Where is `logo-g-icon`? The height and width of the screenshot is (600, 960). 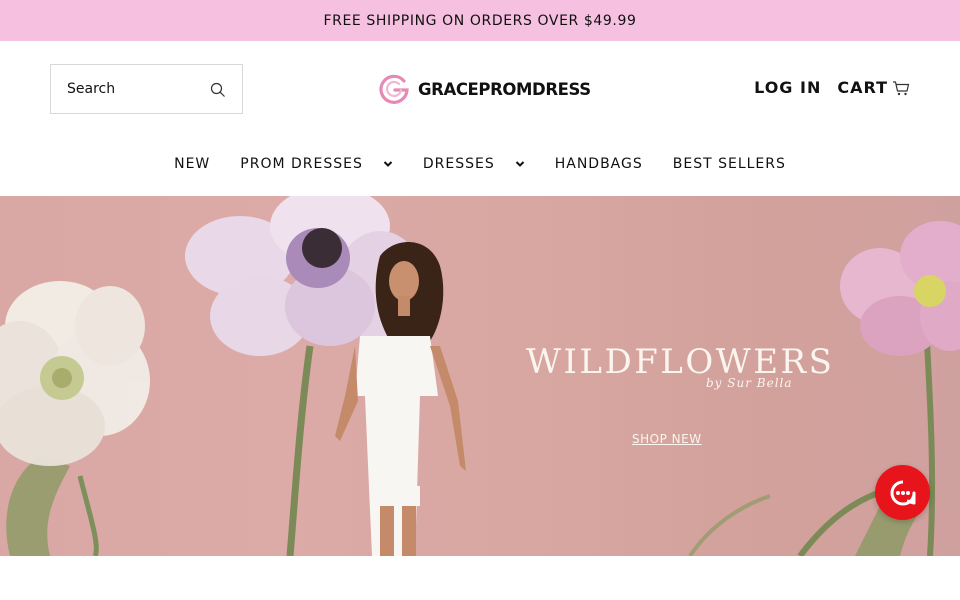
logo-g-icon is located at coordinates (394, 89).